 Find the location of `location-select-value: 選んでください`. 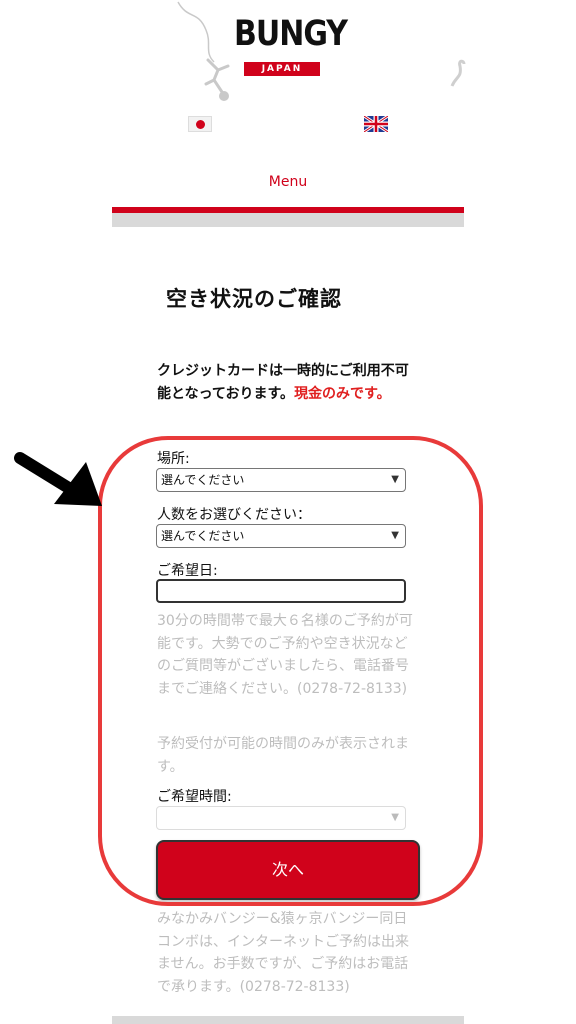

location-select-value: 選んでください is located at coordinates (203, 480).